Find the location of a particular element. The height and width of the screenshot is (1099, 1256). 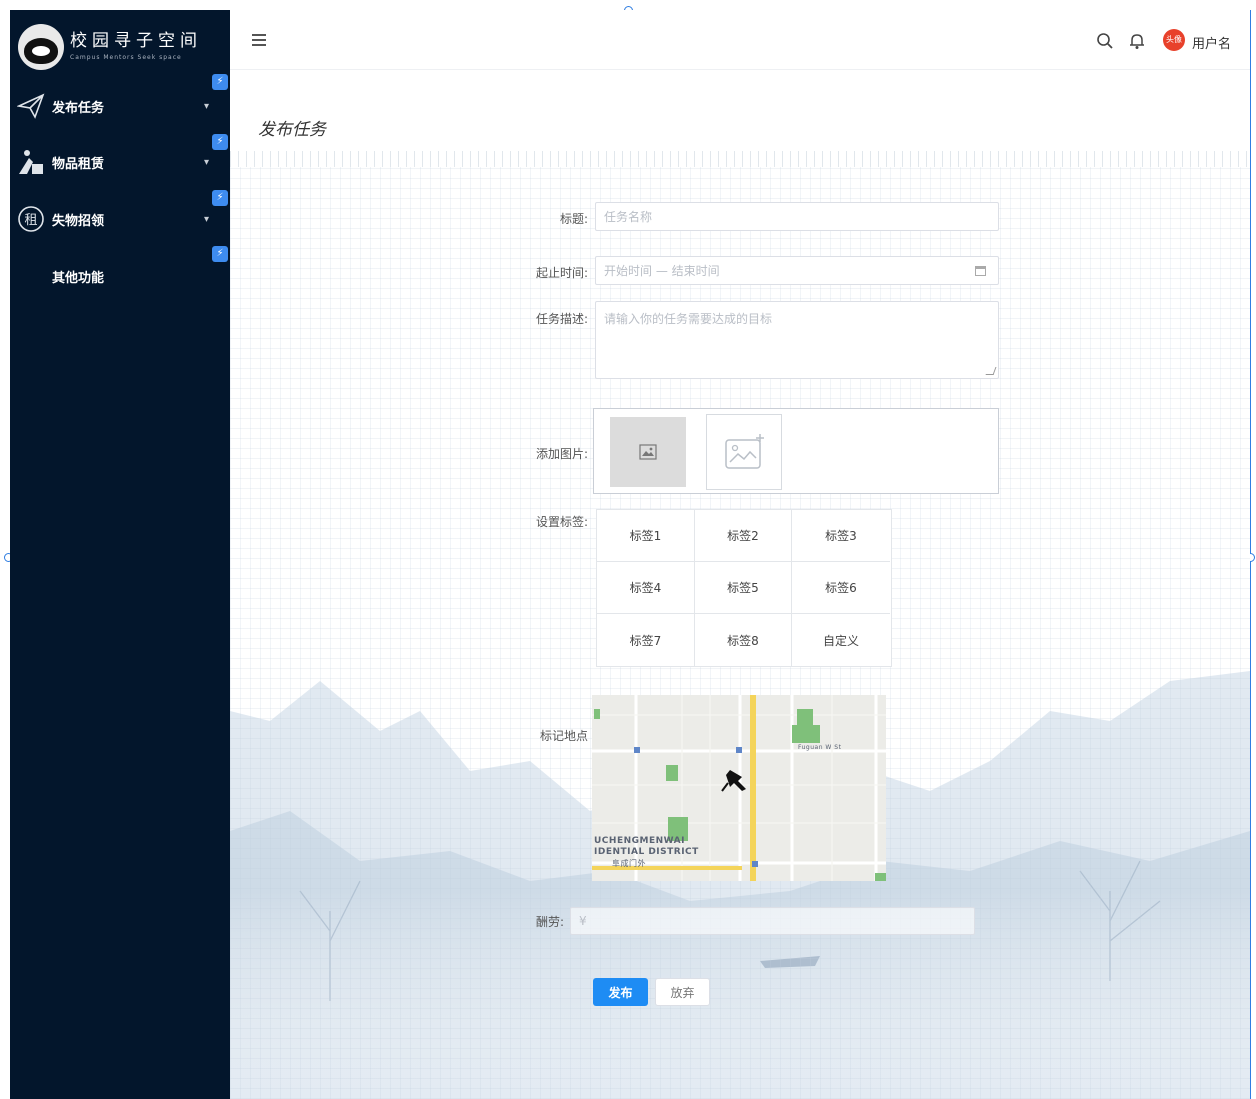

reward-label: 酬劳: is located at coordinates (549, 922).